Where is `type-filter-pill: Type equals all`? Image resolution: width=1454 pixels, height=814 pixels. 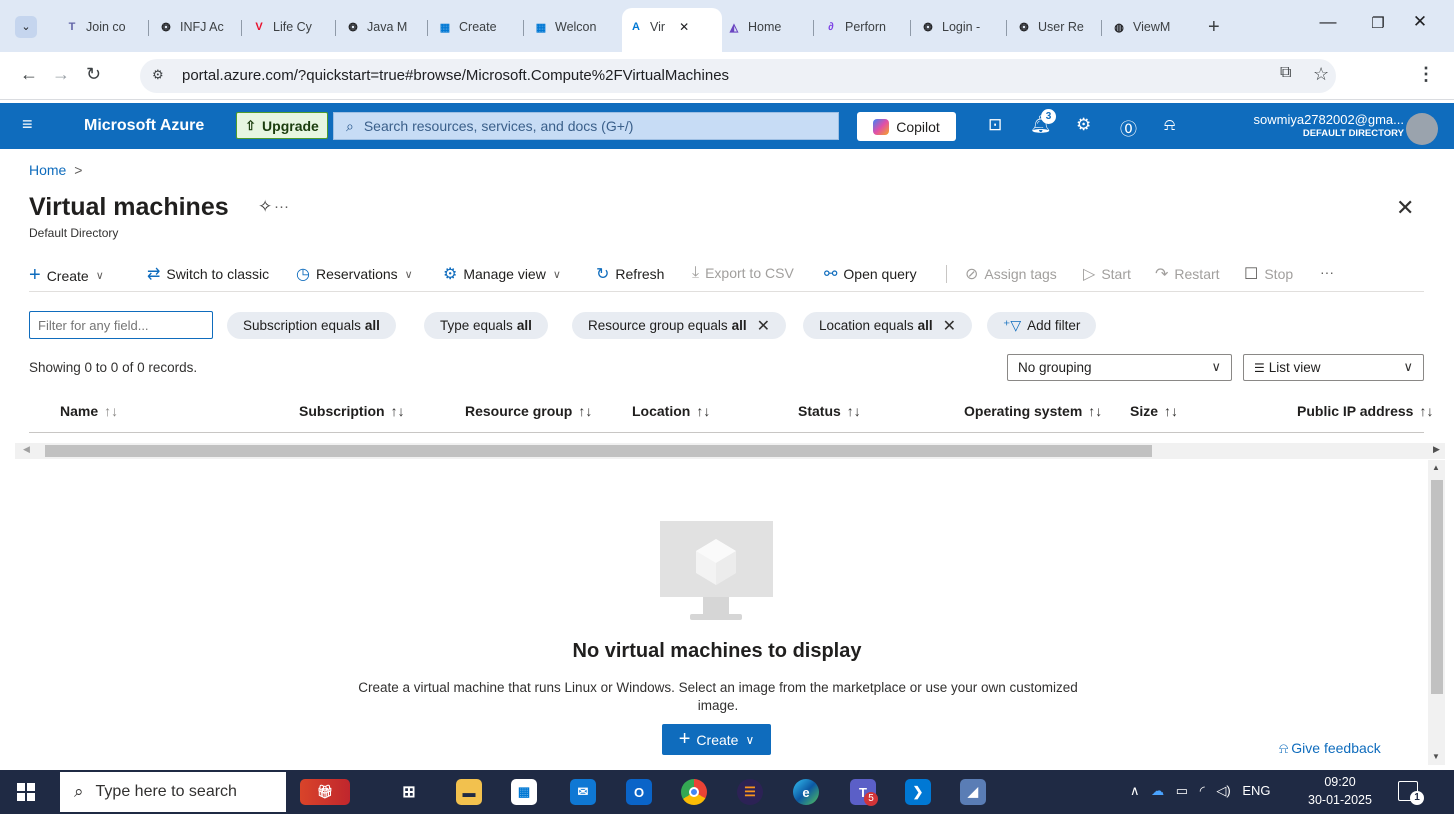
type-filter-pill: Type equals all is located at coordinates (486, 325).